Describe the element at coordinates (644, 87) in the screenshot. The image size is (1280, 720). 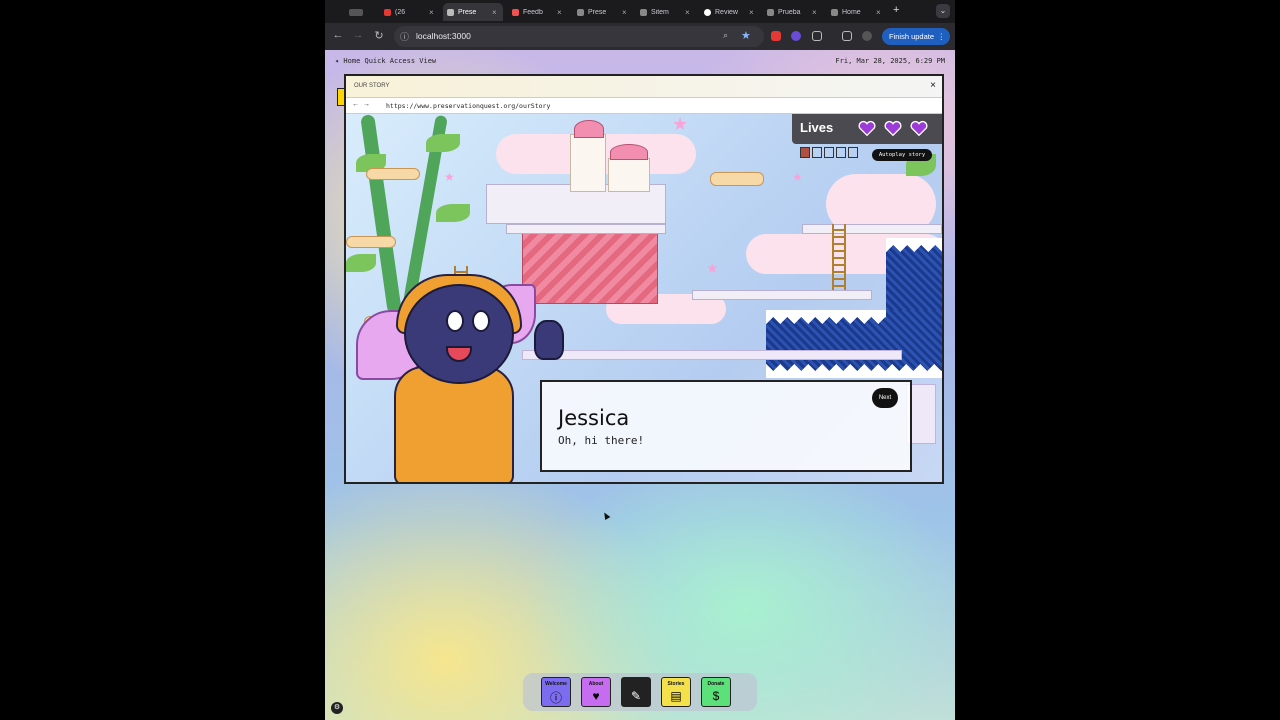
I see `window-titlebar: OUR STORY ×` at that location.